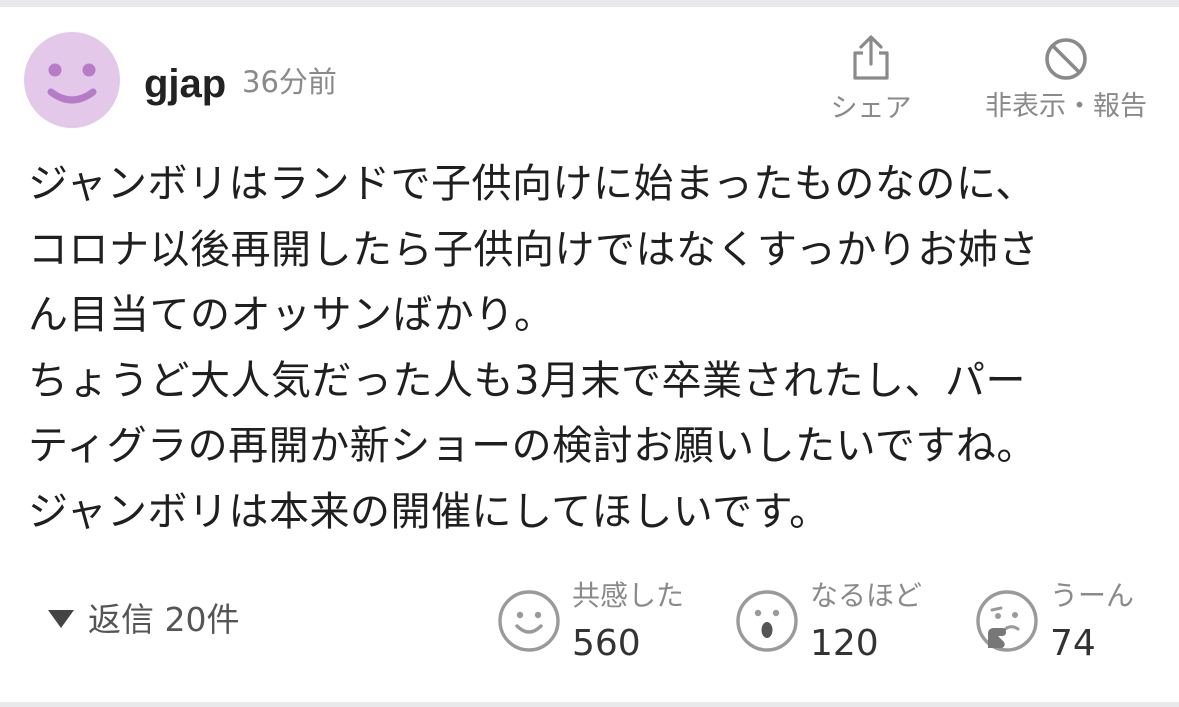  What do you see at coordinates (1066, 106) in the screenshot?
I see `report-label: 非表示・報告` at bounding box center [1066, 106].